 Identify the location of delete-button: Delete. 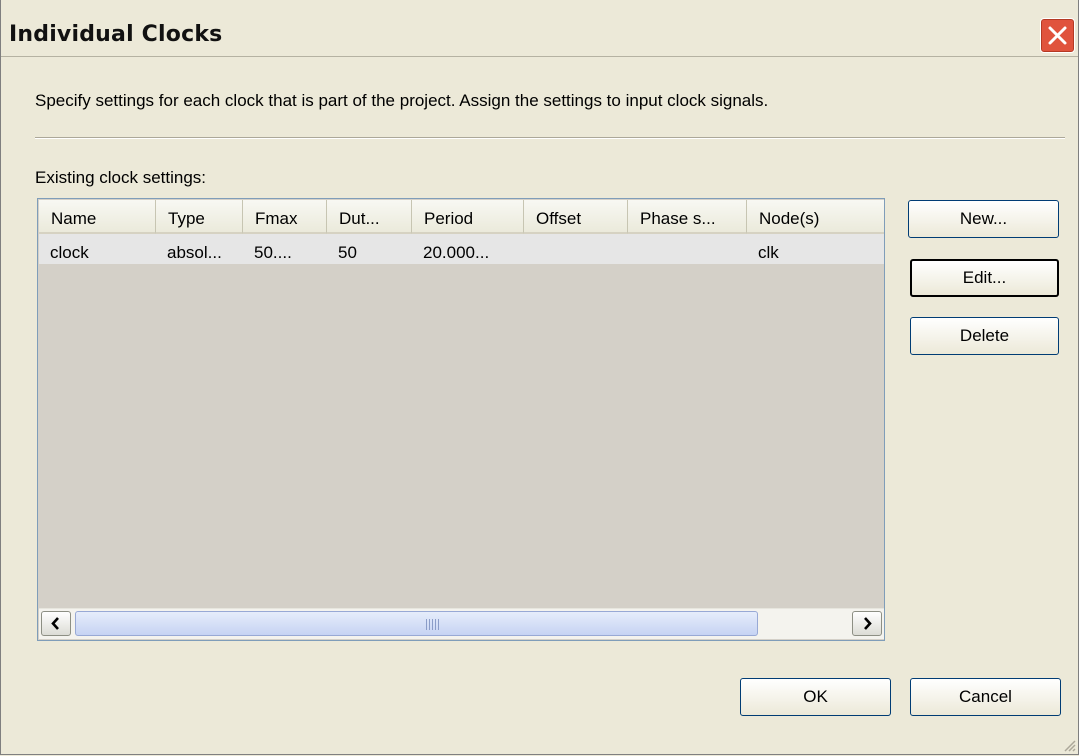
(984, 336).